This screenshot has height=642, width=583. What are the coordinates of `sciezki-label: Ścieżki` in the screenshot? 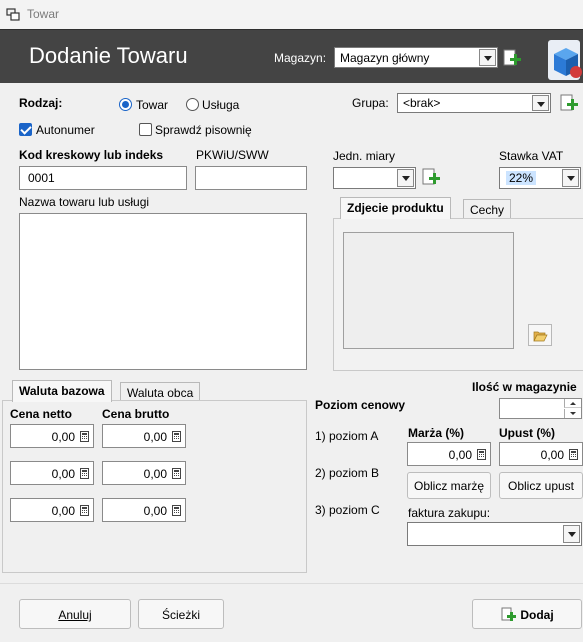 It's located at (180, 615).